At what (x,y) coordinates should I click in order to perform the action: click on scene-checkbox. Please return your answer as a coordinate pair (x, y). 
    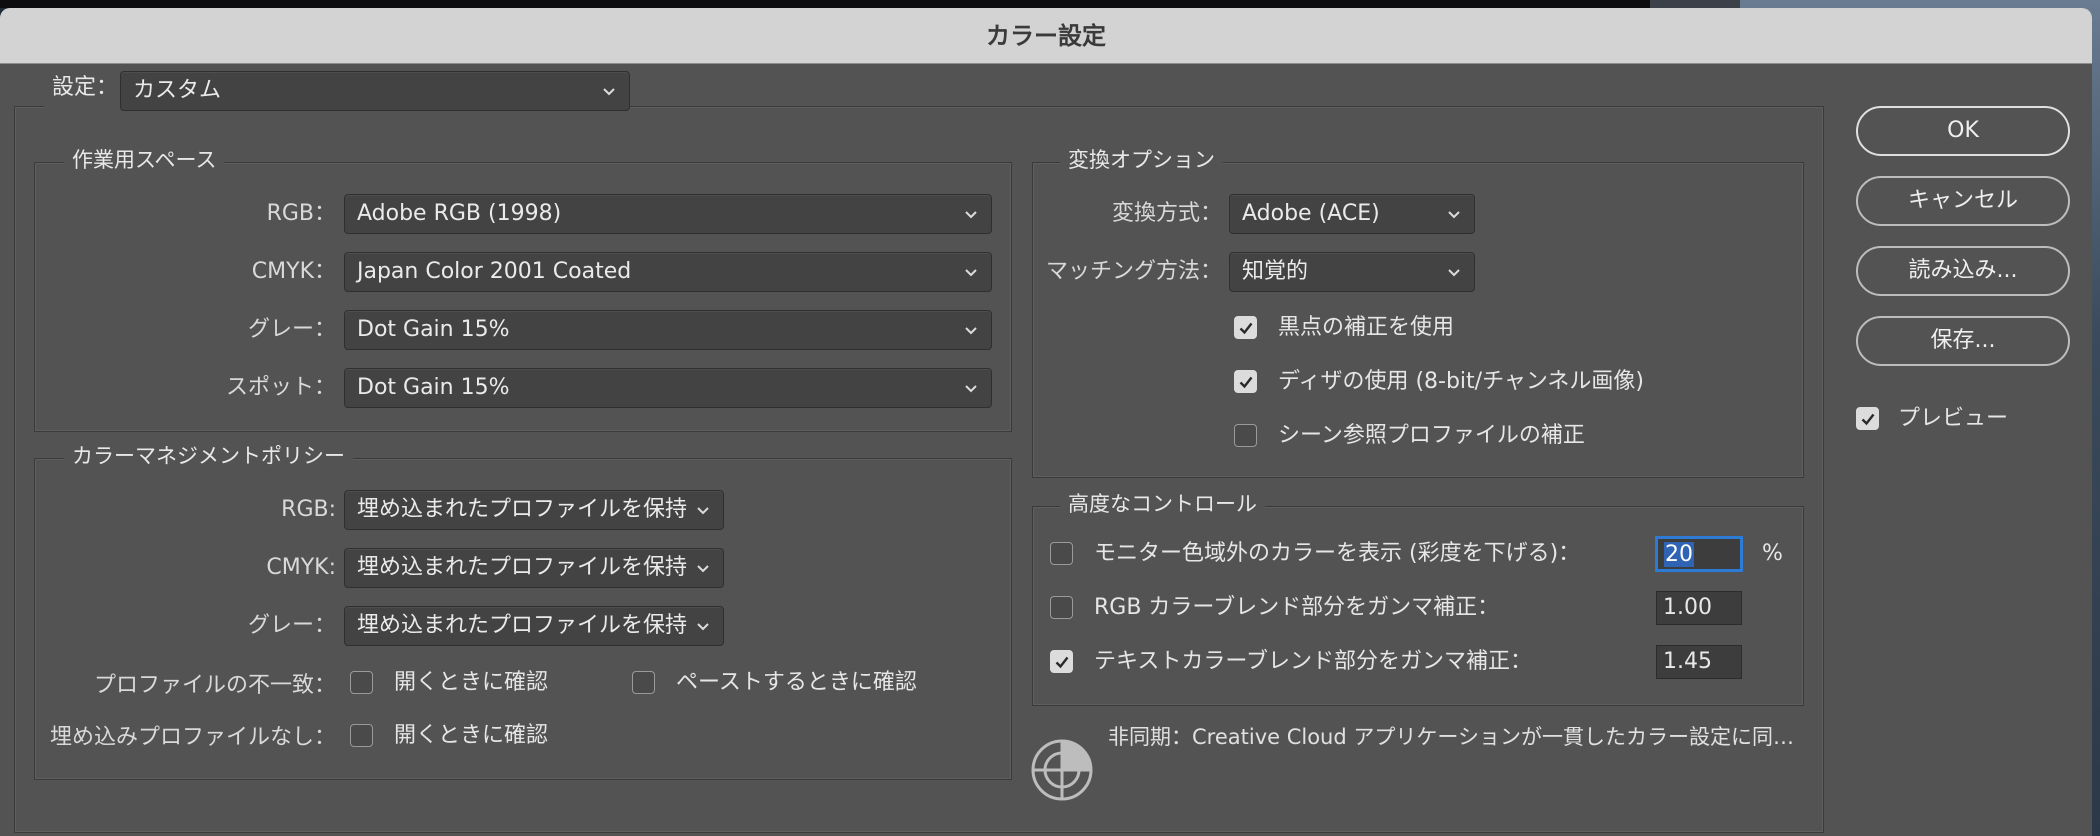
    Looking at the image, I should click on (1245, 435).